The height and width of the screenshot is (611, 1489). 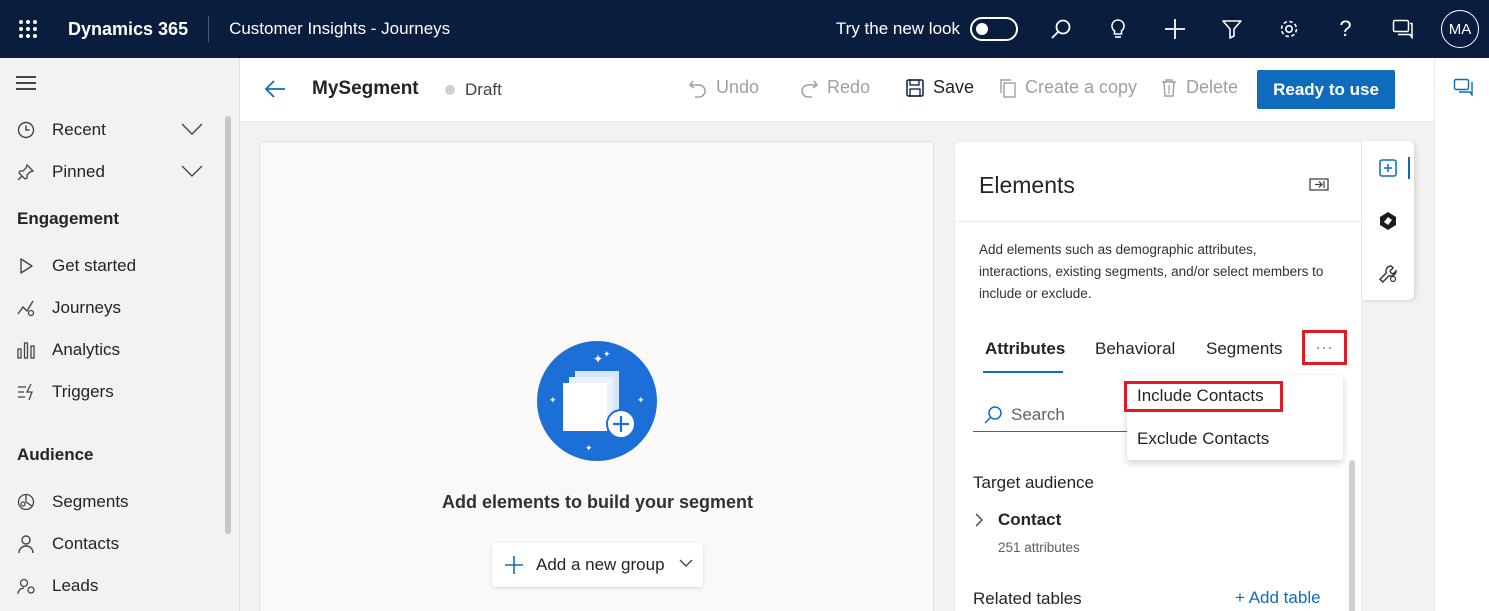 I want to click on avatar: MA, so click(x=1460, y=29).